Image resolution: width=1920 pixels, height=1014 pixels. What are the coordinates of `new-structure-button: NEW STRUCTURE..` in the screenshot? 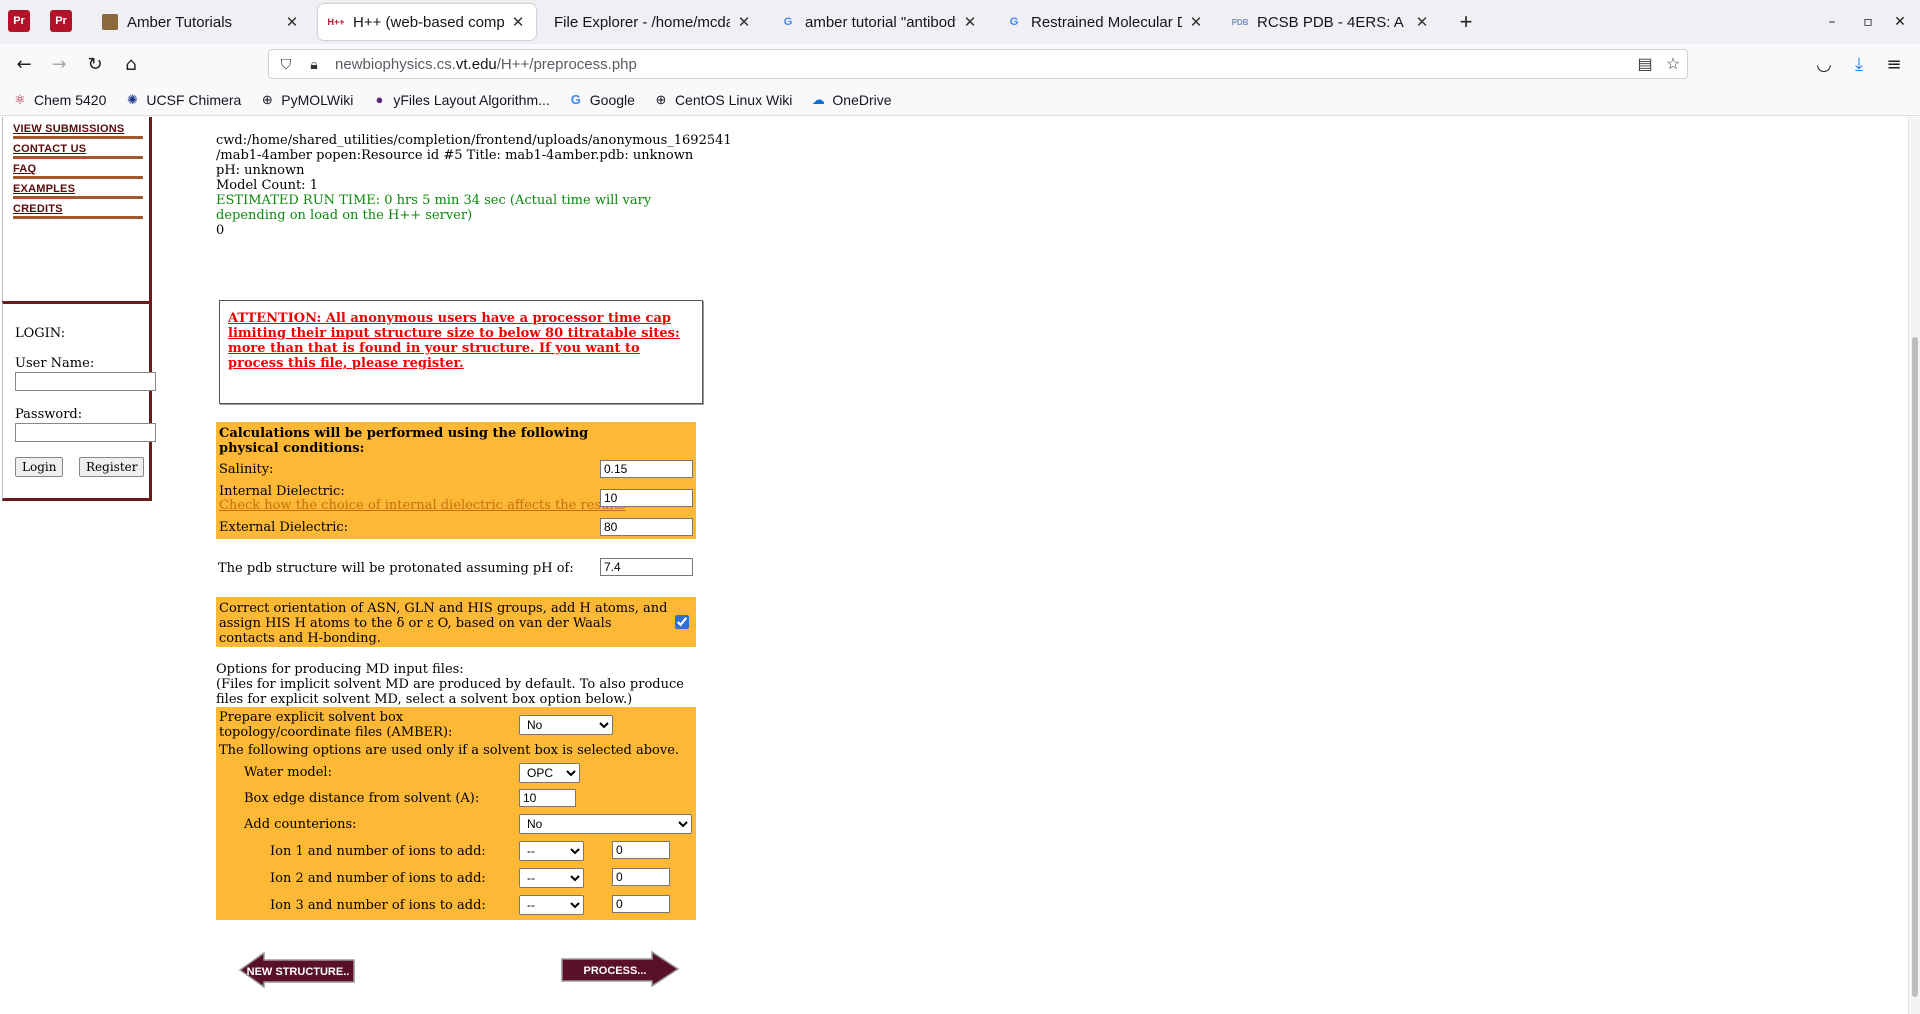 It's located at (297, 970).